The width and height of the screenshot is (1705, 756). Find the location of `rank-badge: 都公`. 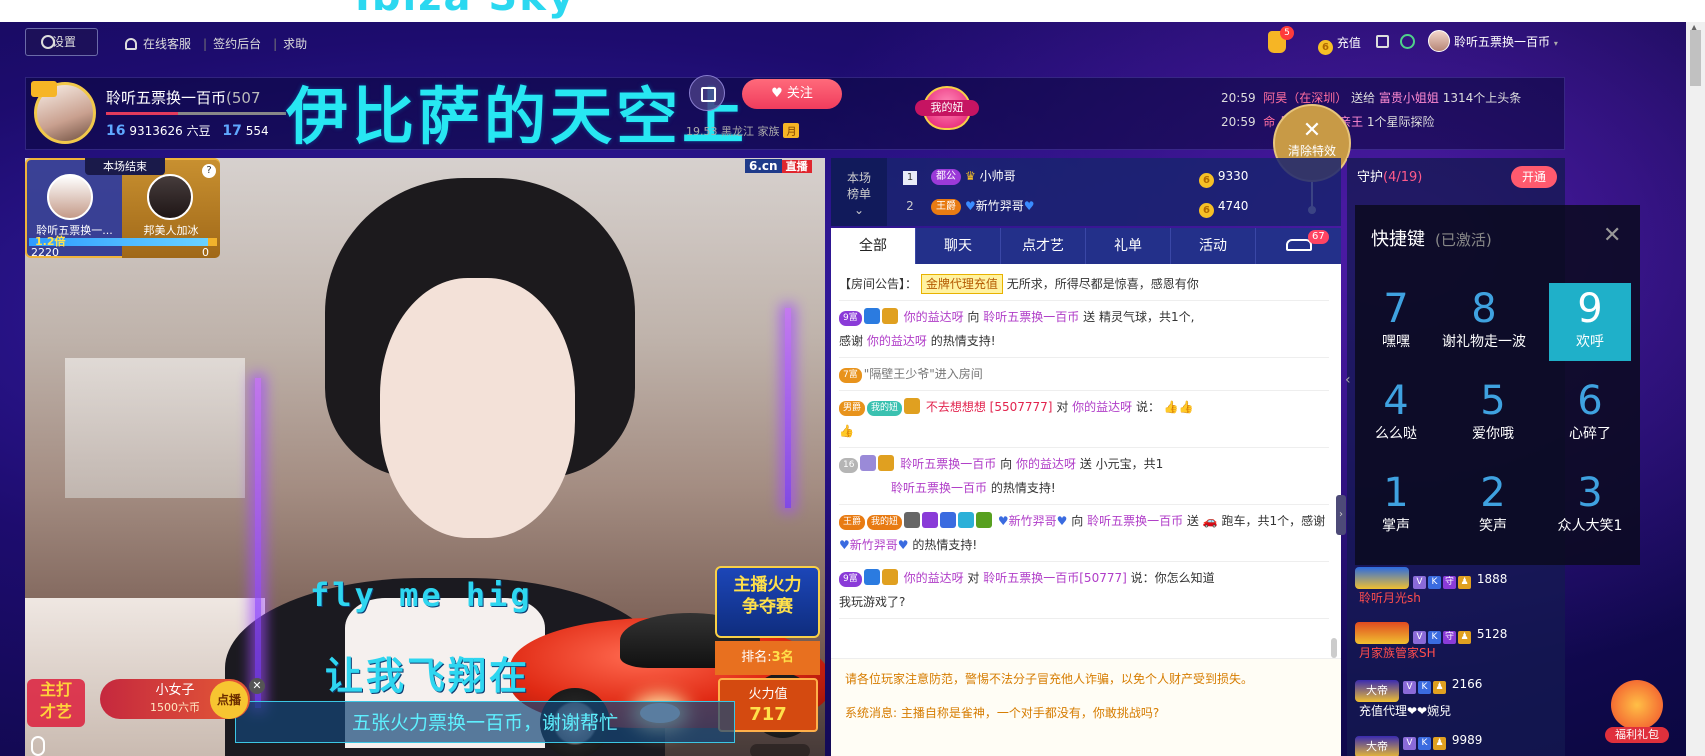

rank-badge: 都公 is located at coordinates (946, 177).